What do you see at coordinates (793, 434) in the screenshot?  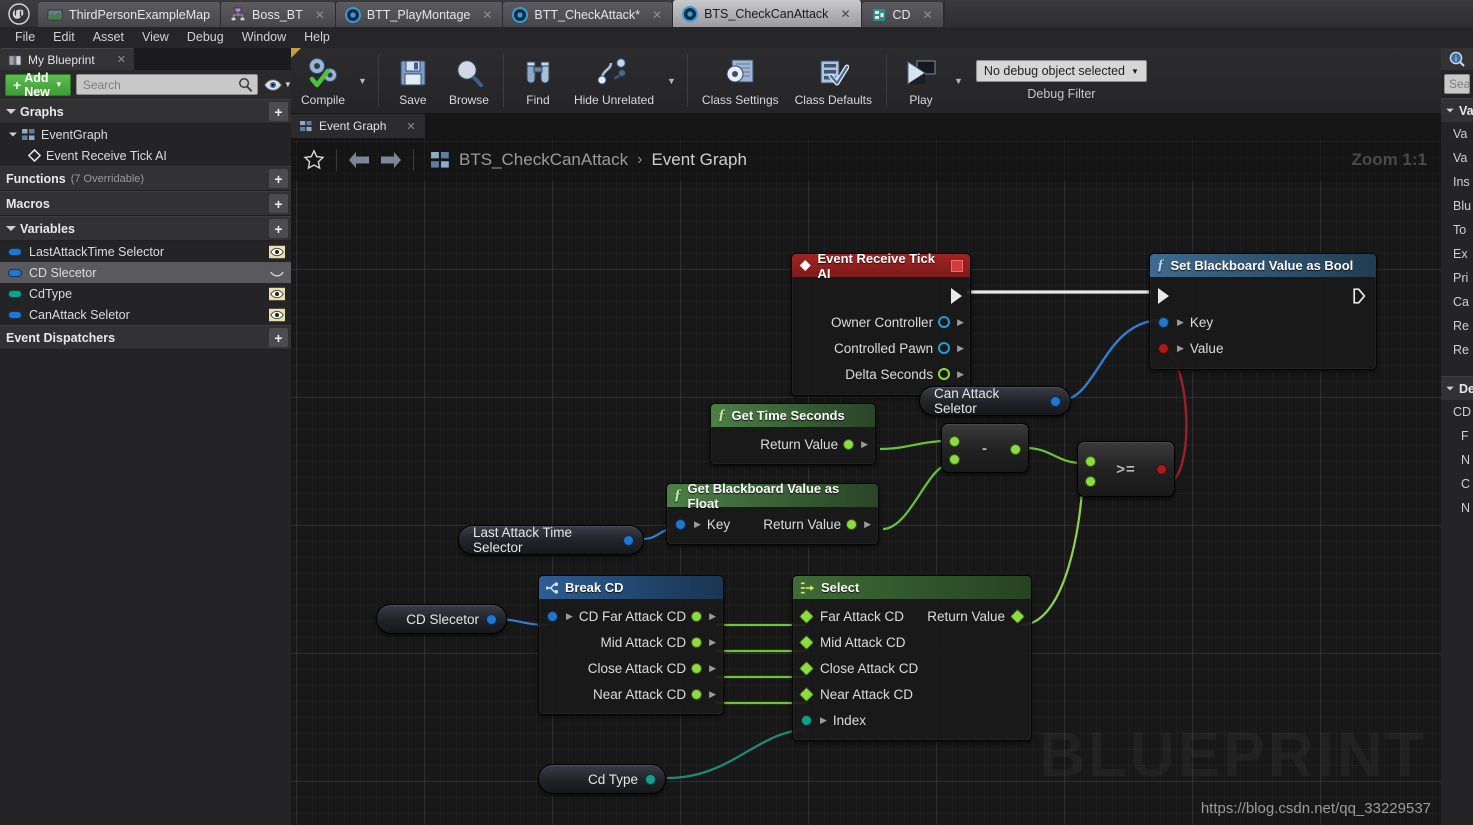 I see `node-get-time-seconds: ƒ Get Time Seconds Return Value ▶` at bounding box center [793, 434].